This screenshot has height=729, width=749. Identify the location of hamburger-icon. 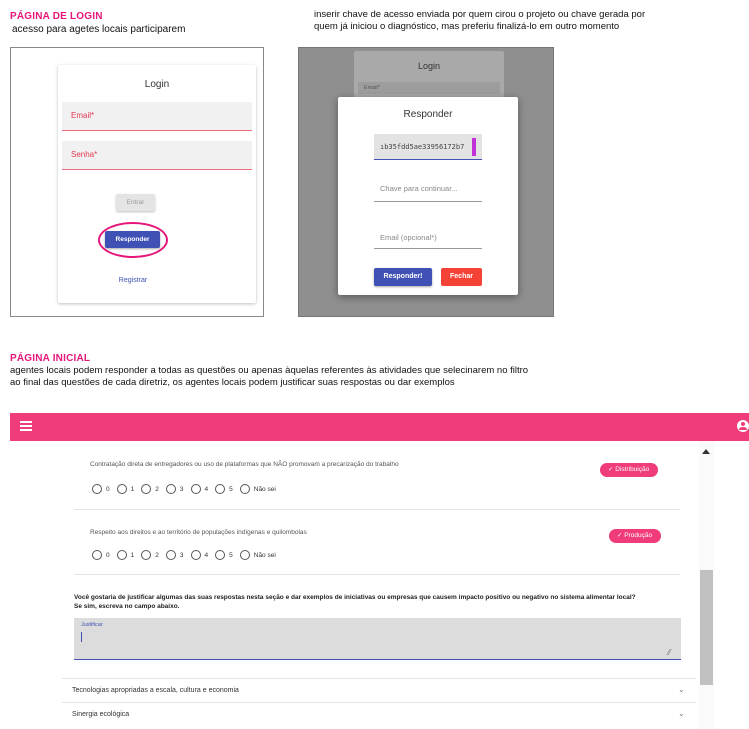
(26, 426).